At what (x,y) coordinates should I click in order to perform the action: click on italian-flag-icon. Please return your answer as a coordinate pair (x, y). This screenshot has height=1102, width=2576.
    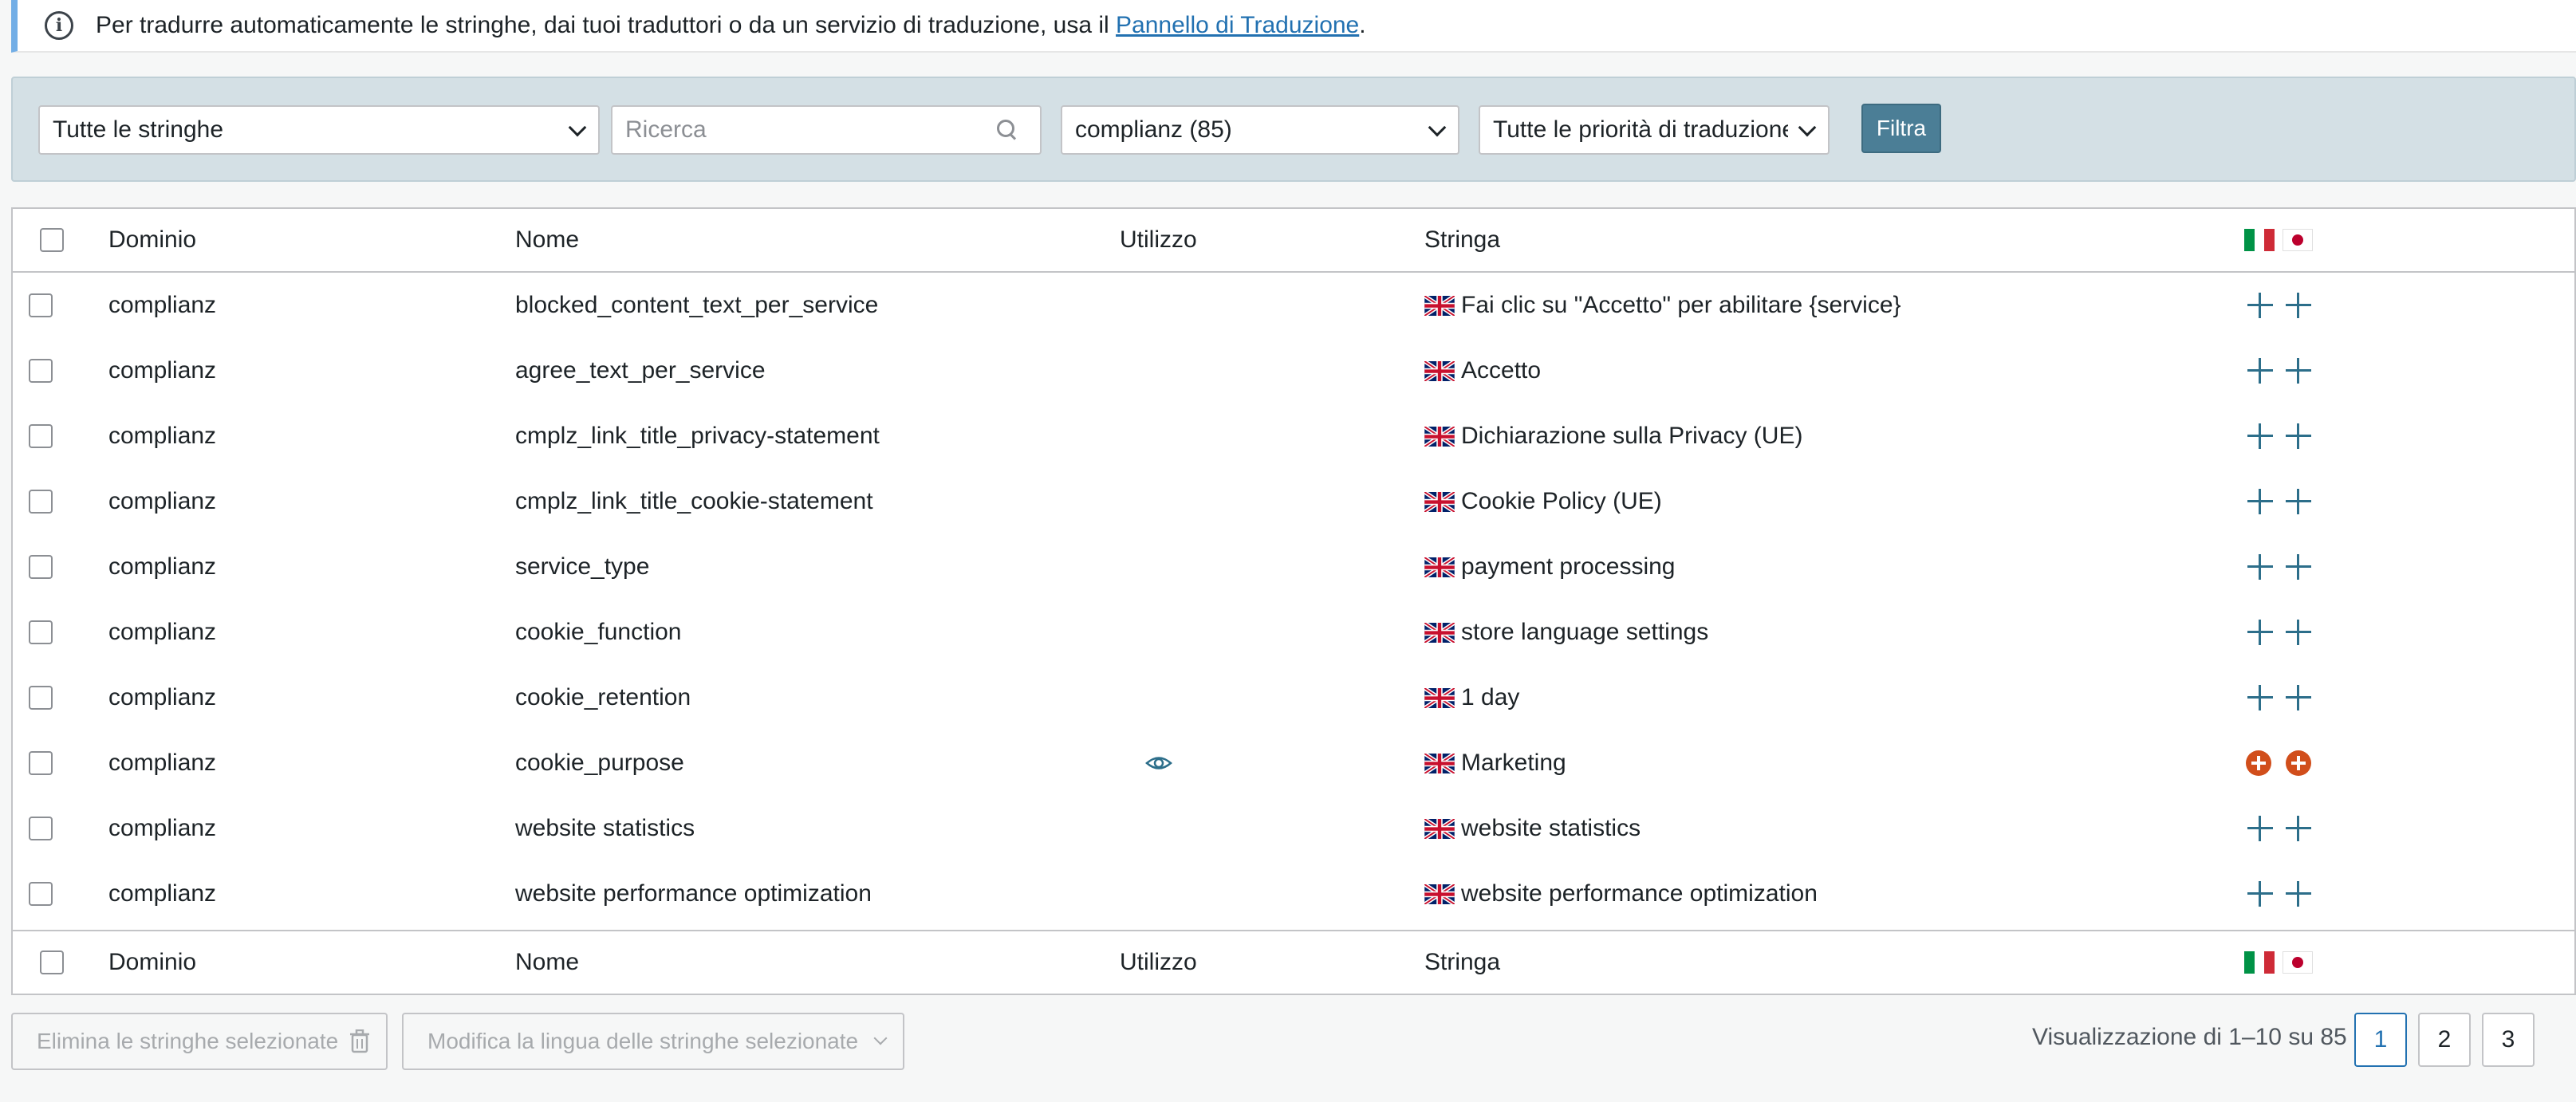
    Looking at the image, I should click on (2259, 962).